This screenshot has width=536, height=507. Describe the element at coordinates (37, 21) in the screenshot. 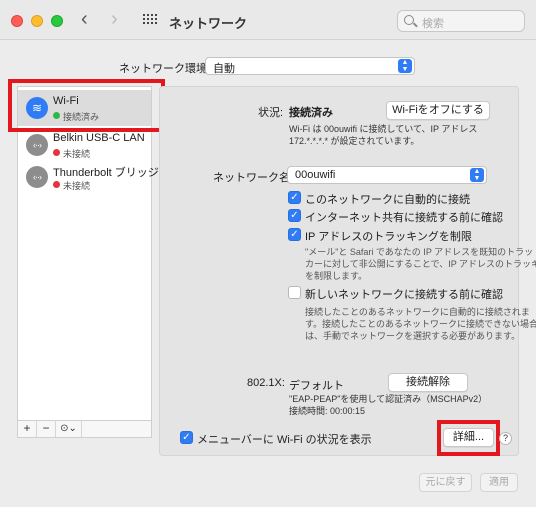

I see `minimize-window-button` at that location.